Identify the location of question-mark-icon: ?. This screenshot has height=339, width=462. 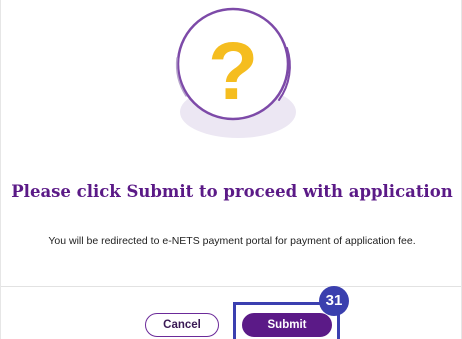
(235, 72).